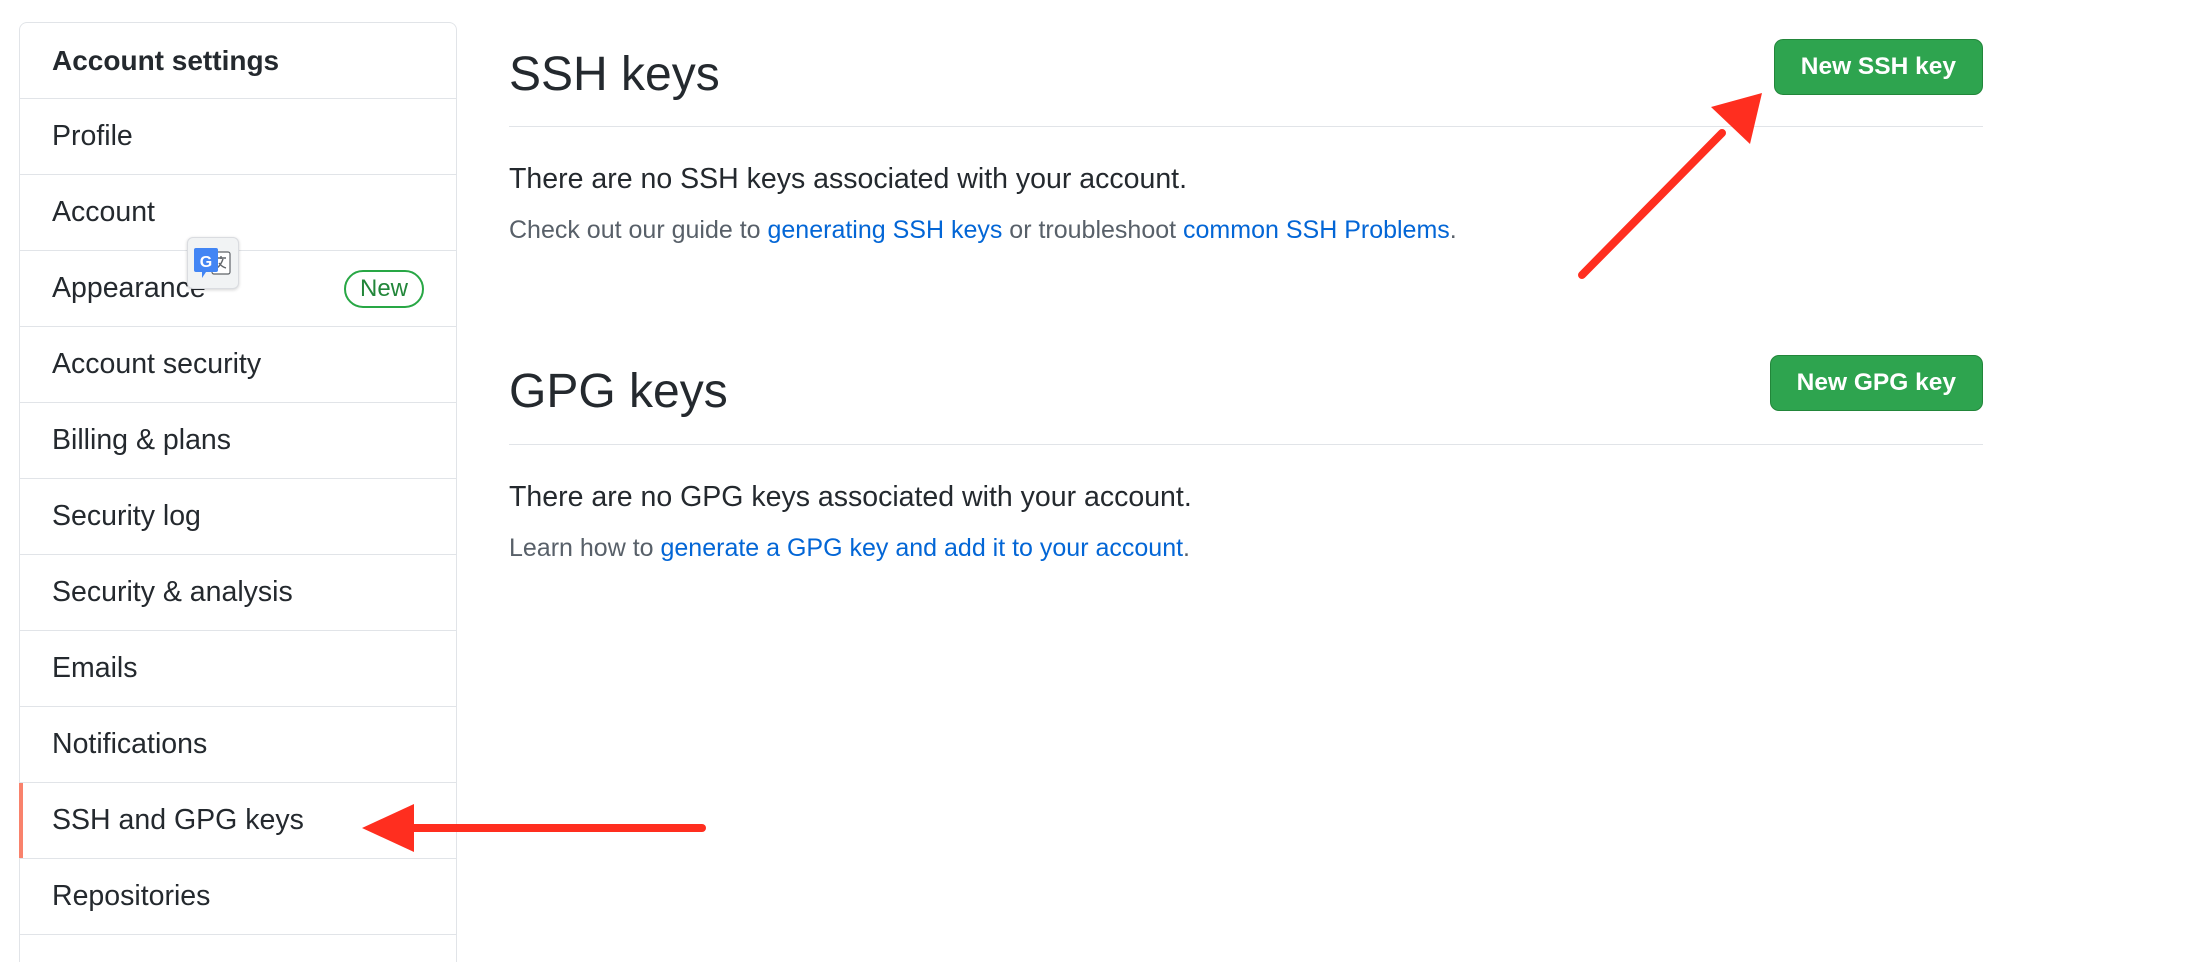 The width and height of the screenshot is (2190, 962). Describe the element at coordinates (614, 74) in the screenshot. I see `ssh-keys-title: SSH keys` at that location.